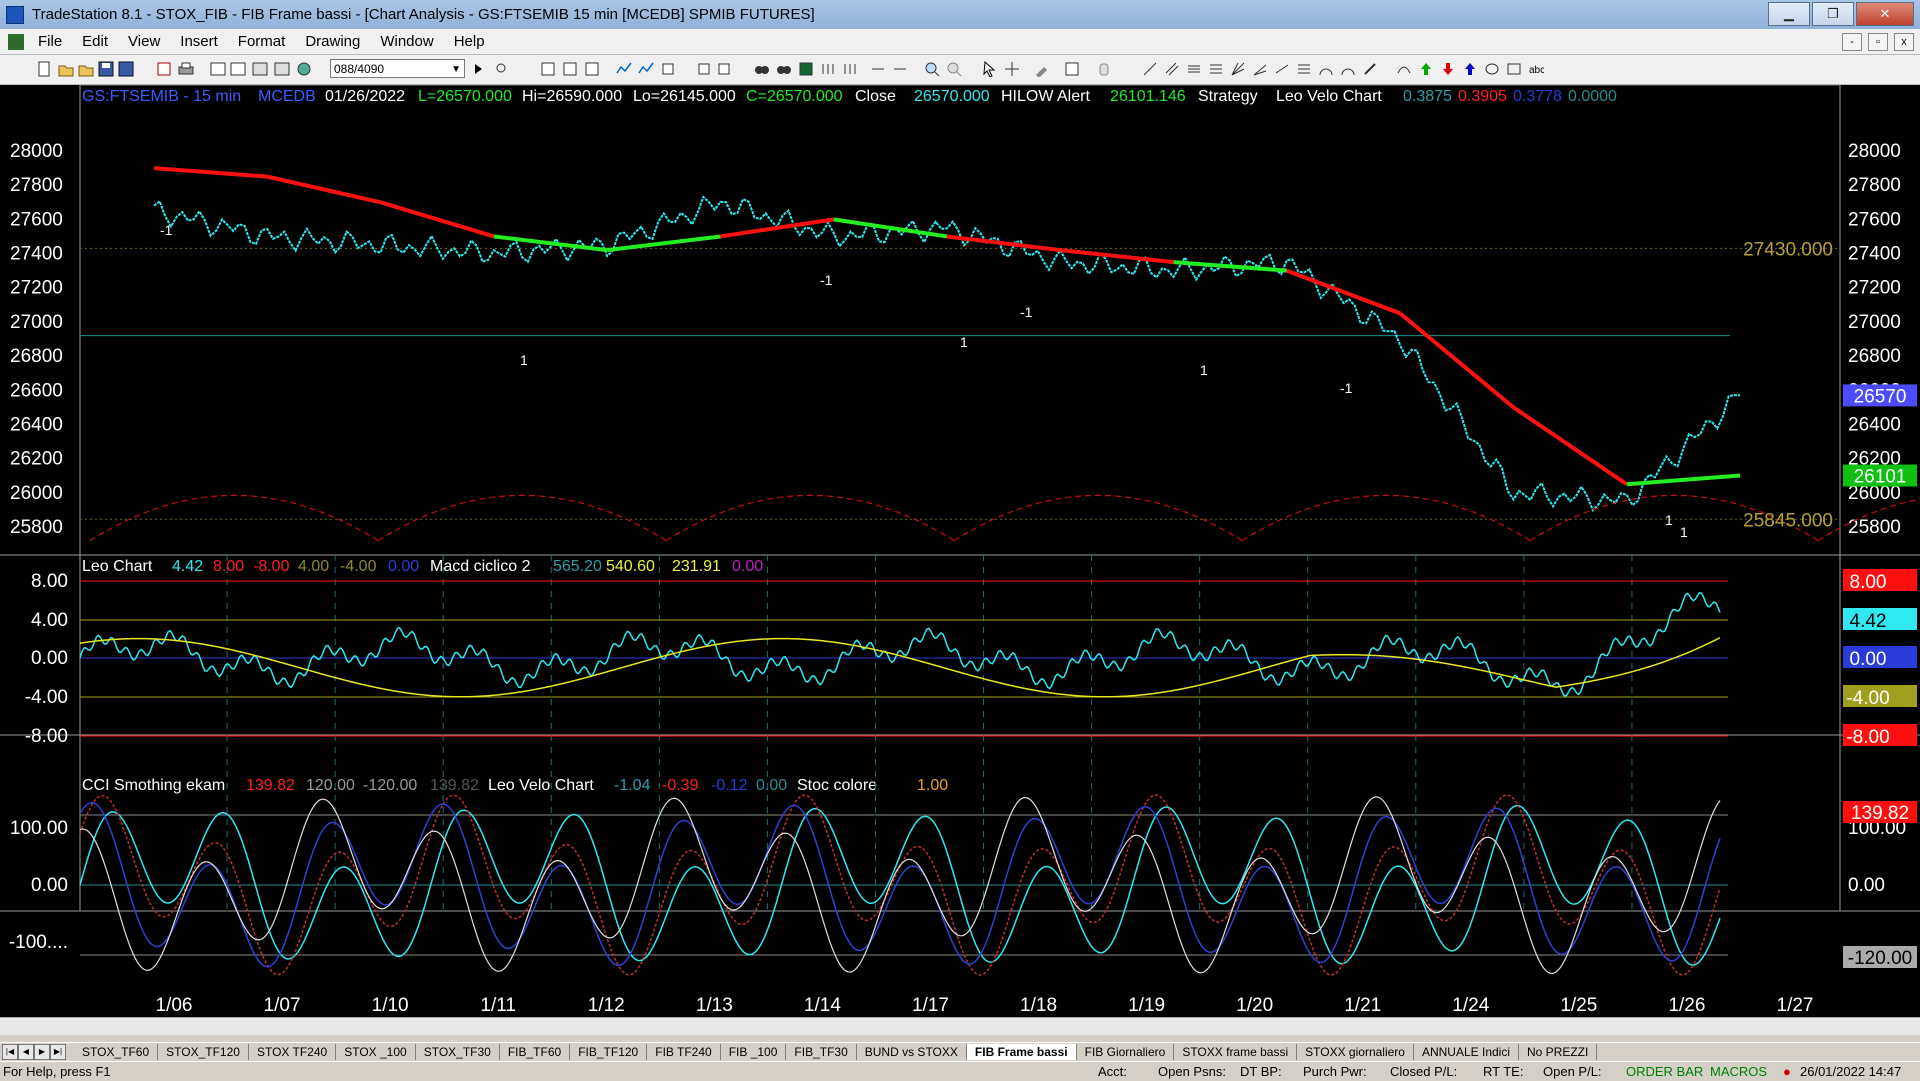  What do you see at coordinates (1012, 69) in the screenshot?
I see `crosshair-icon` at bounding box center [1012, 69].